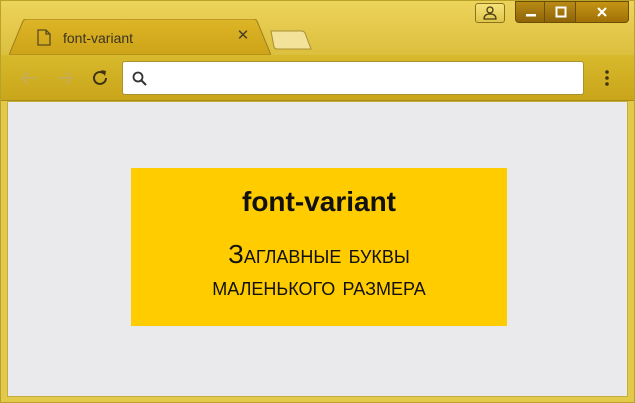 The height and width of the screenshot is (403, 635). I want to click on address-input, so click(367, 79).